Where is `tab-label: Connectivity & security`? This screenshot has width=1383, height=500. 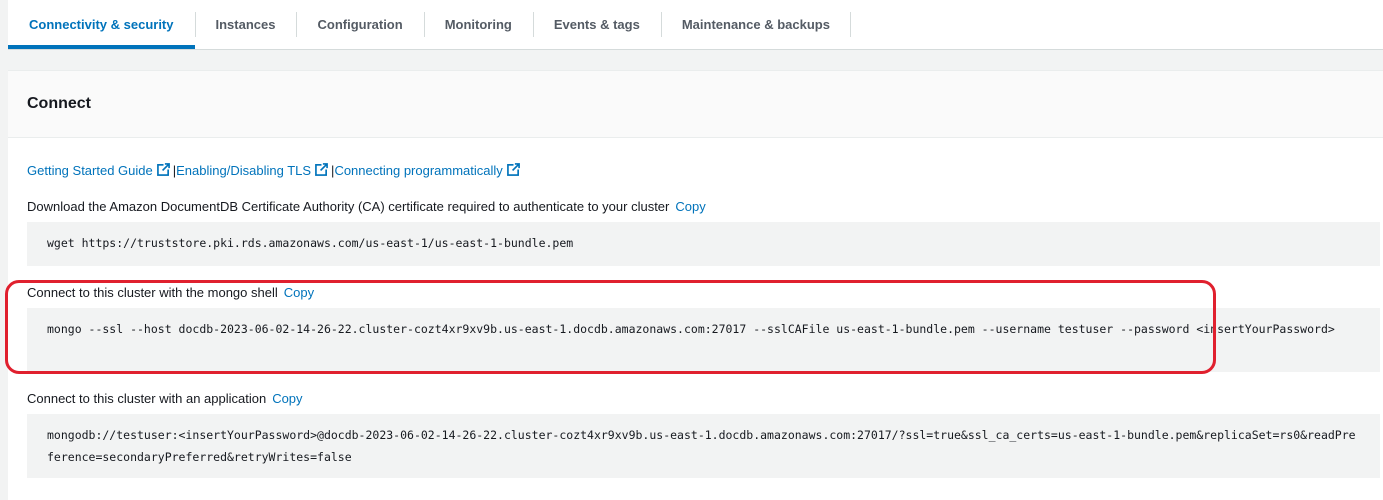 tab-label: Connectivity & security is located at coordinates (101, 24).